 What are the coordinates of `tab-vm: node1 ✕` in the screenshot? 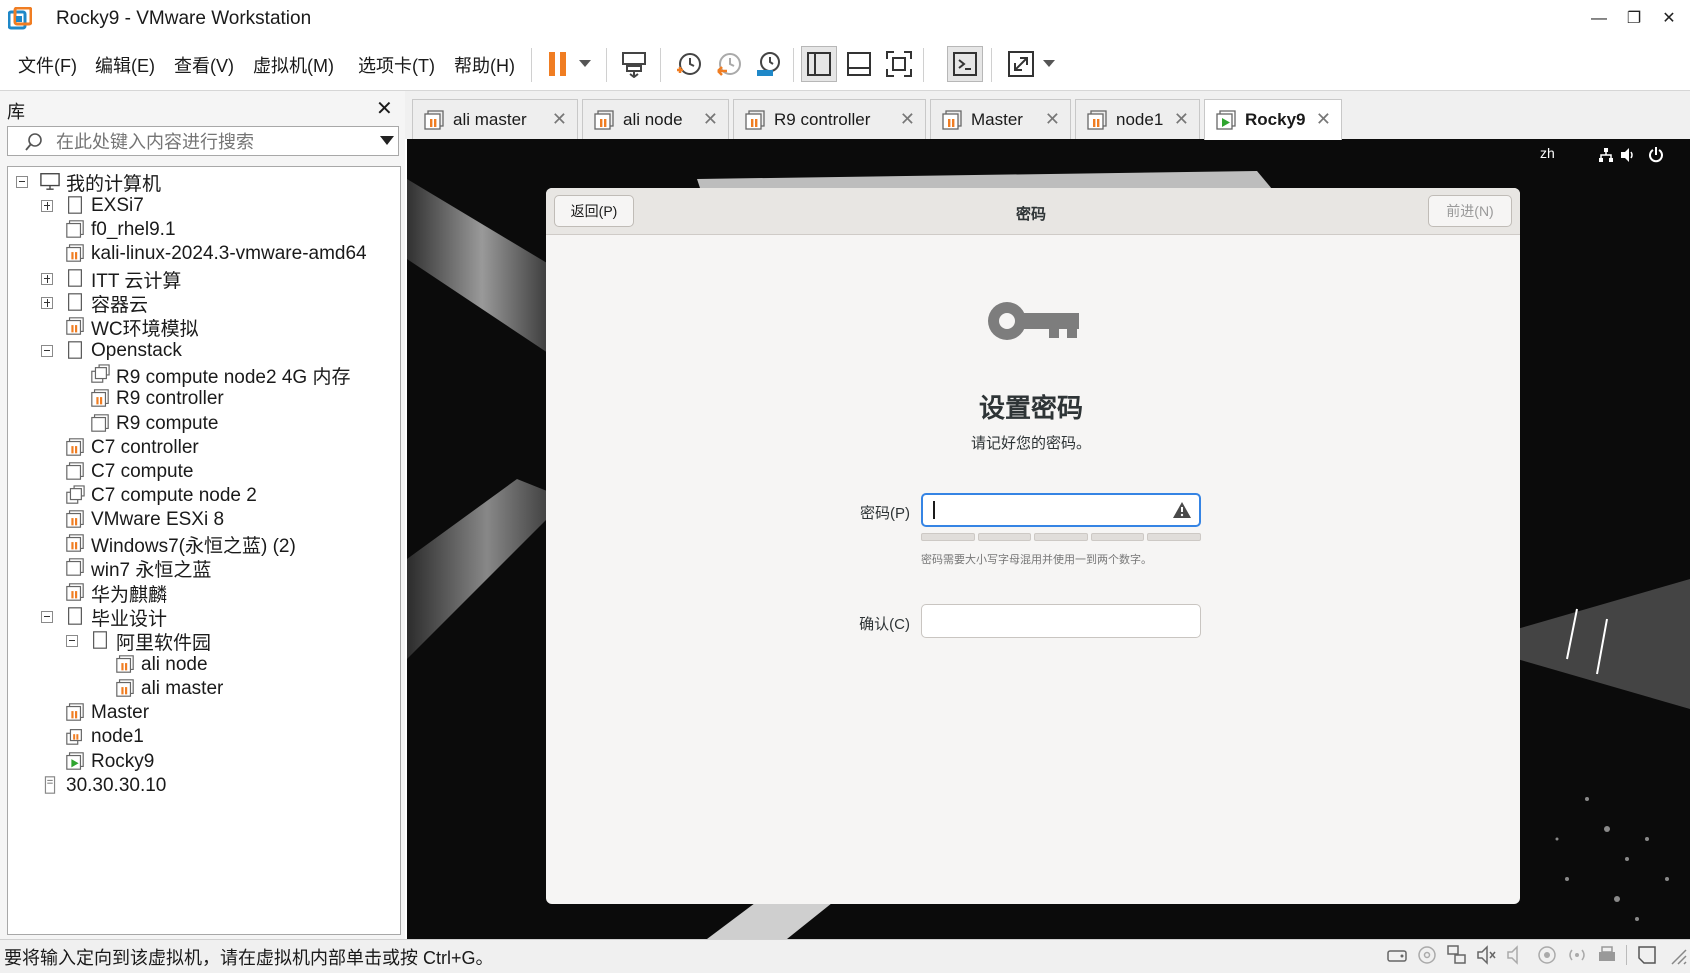 It's located at (1137, 119).